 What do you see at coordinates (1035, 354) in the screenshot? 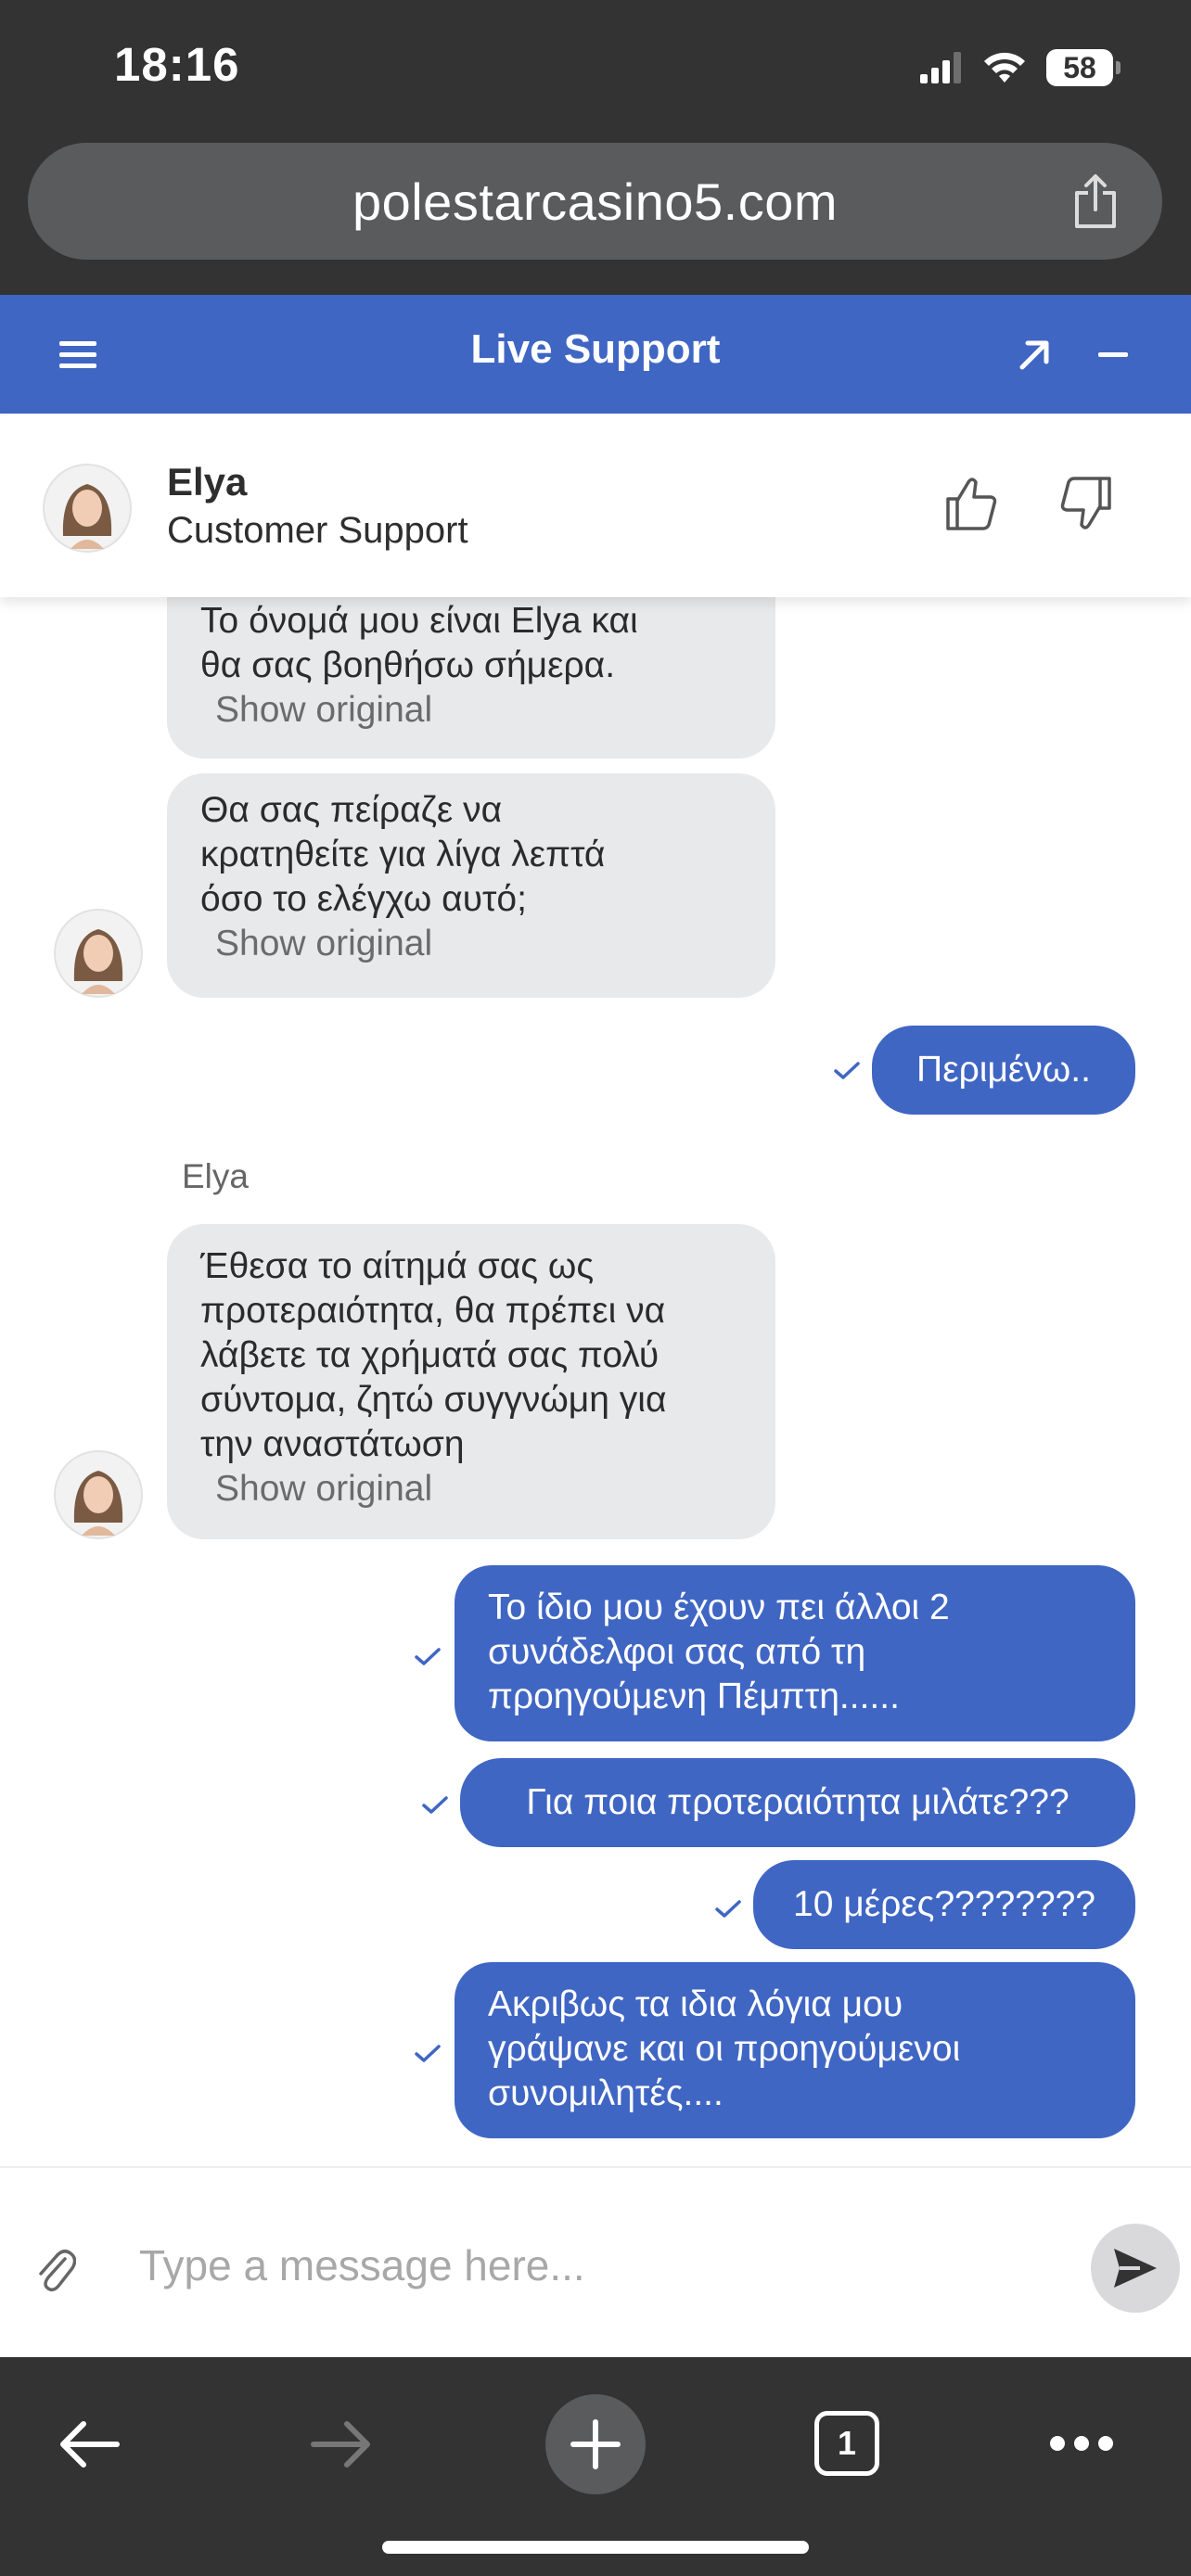
I see `arrow-up-right-icon` at bounding box center [1035, 354].